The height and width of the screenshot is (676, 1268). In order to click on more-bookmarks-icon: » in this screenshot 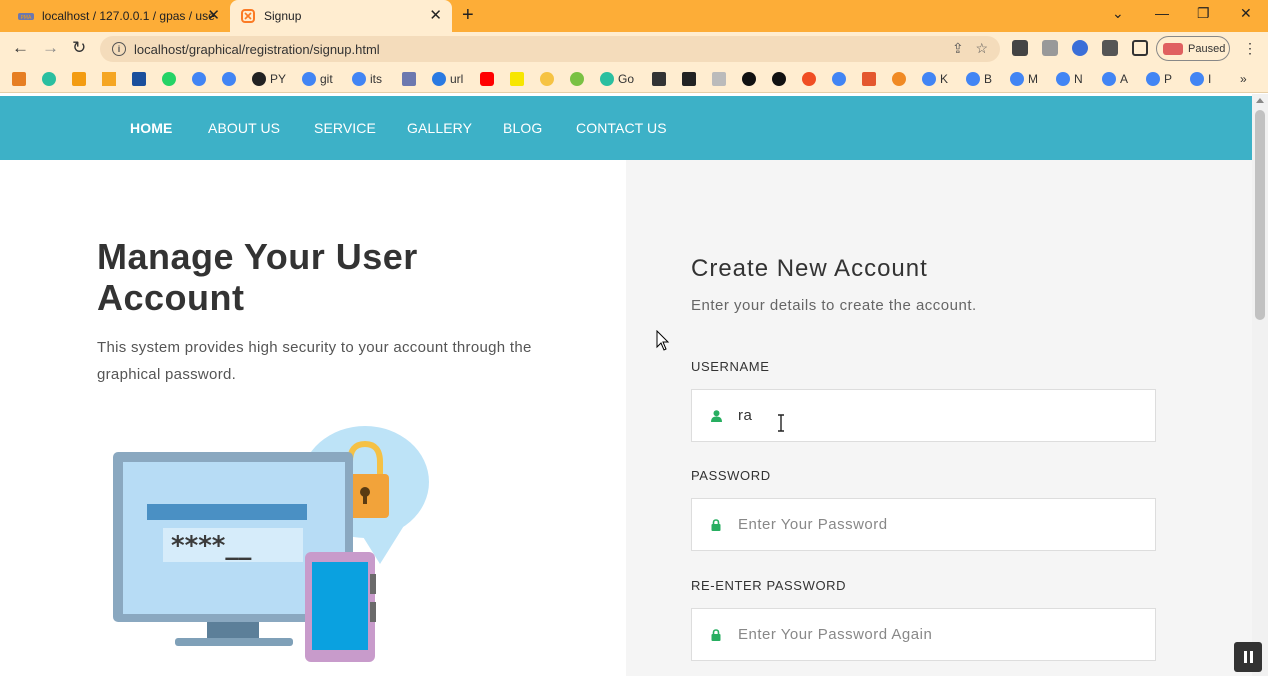, I will do `click(1243, 79)`.